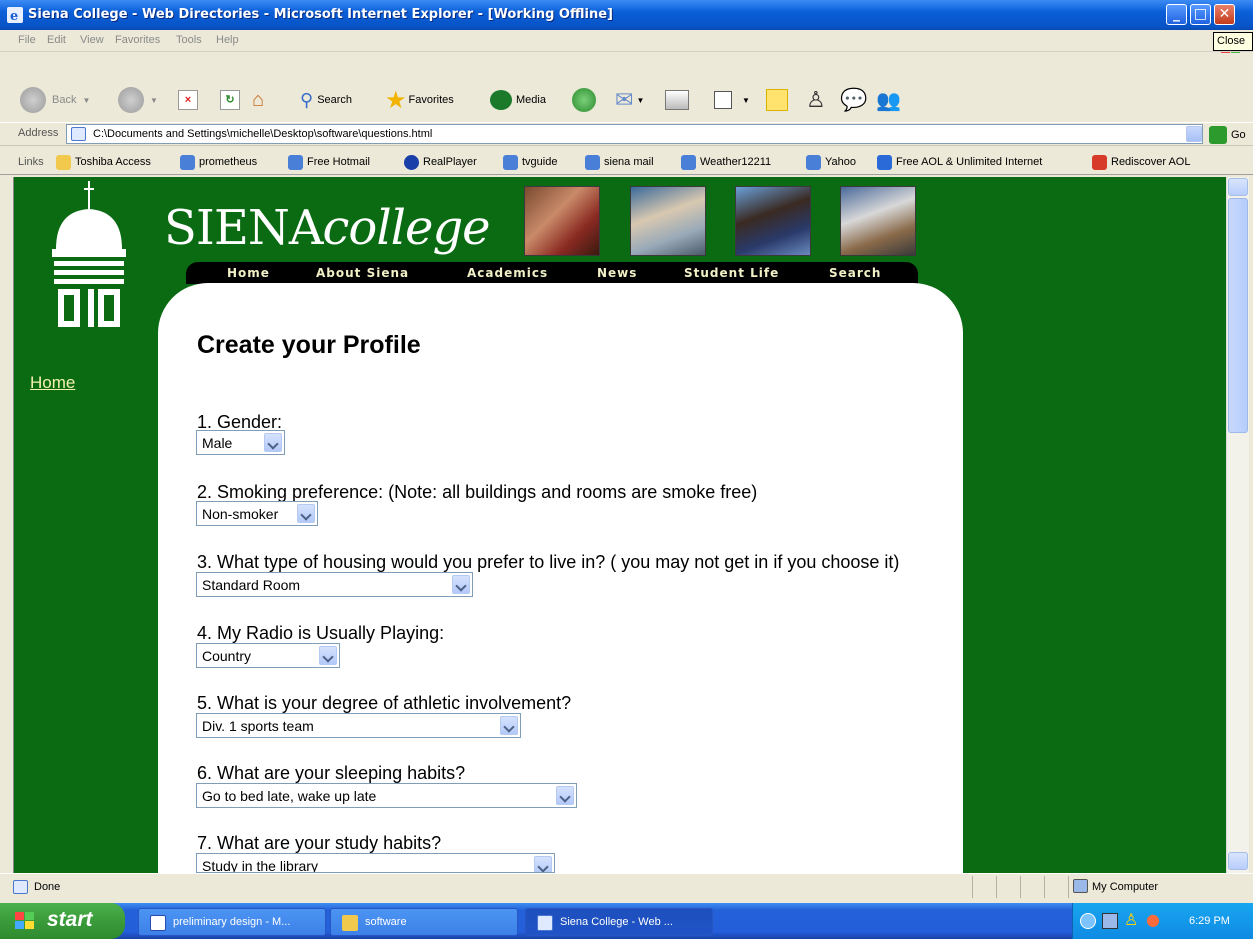 Image resolution: width=1253 pixels, height=939 pixels. I want to click on links-label: Links, so click(31, 162).